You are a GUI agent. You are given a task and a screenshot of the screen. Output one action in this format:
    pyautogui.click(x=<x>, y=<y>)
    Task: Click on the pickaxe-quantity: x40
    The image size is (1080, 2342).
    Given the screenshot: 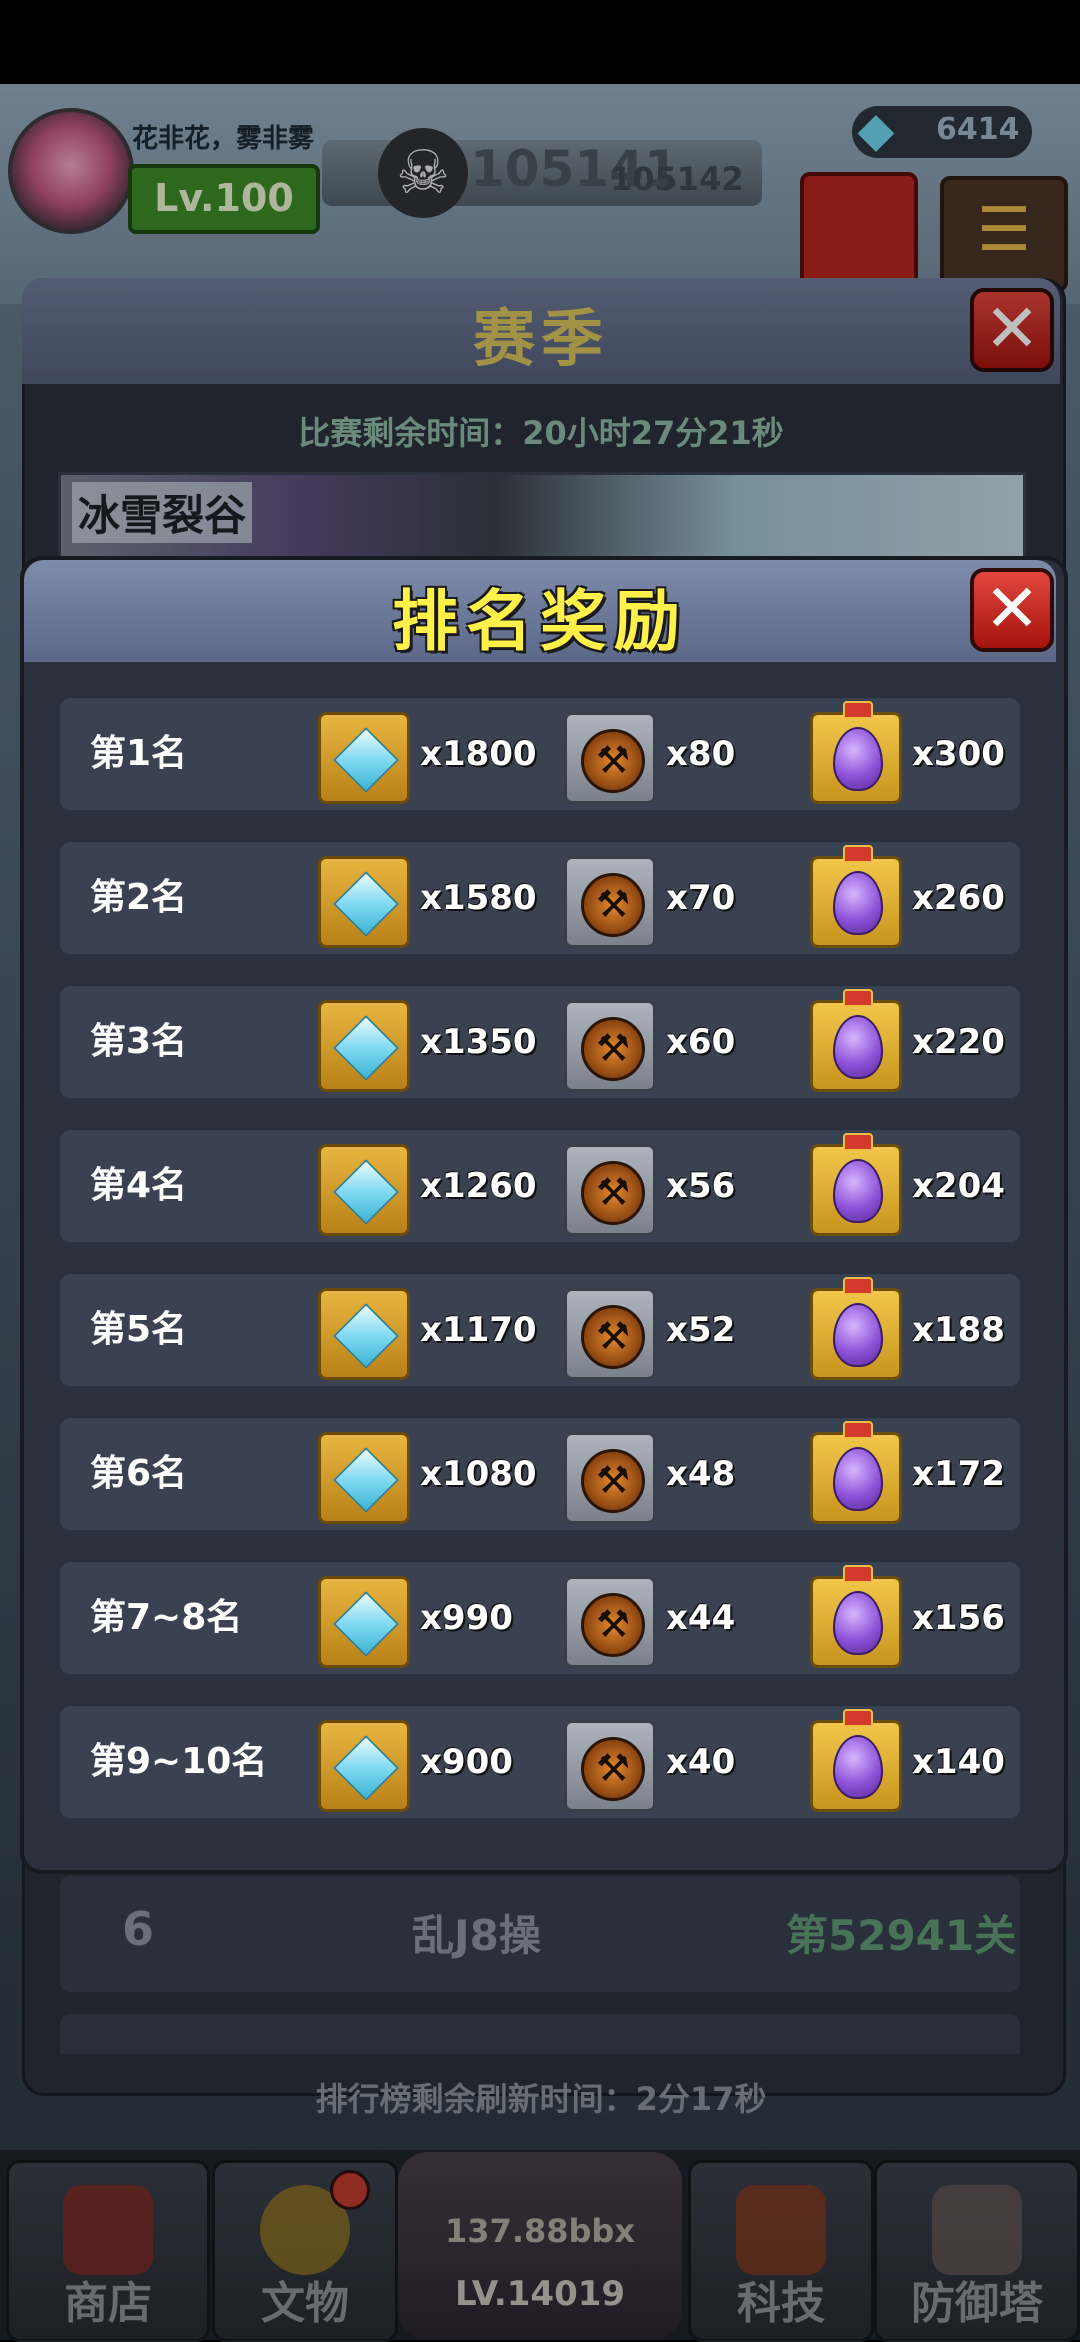 What is the action you would take?
    pyautogui.click(x=701, y=1762)
    